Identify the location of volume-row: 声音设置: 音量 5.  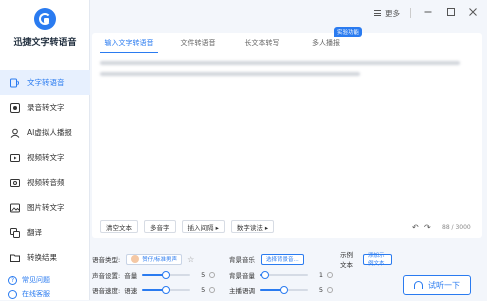
(154, 275).